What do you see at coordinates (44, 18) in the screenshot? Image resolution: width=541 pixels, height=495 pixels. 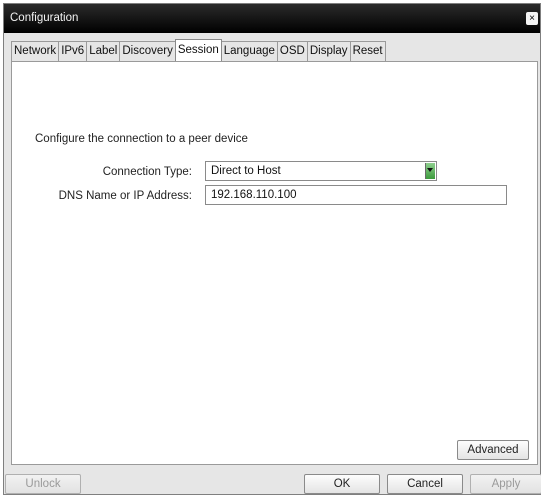 I see `window-title: Configuration` at bounding box center [44, 18].